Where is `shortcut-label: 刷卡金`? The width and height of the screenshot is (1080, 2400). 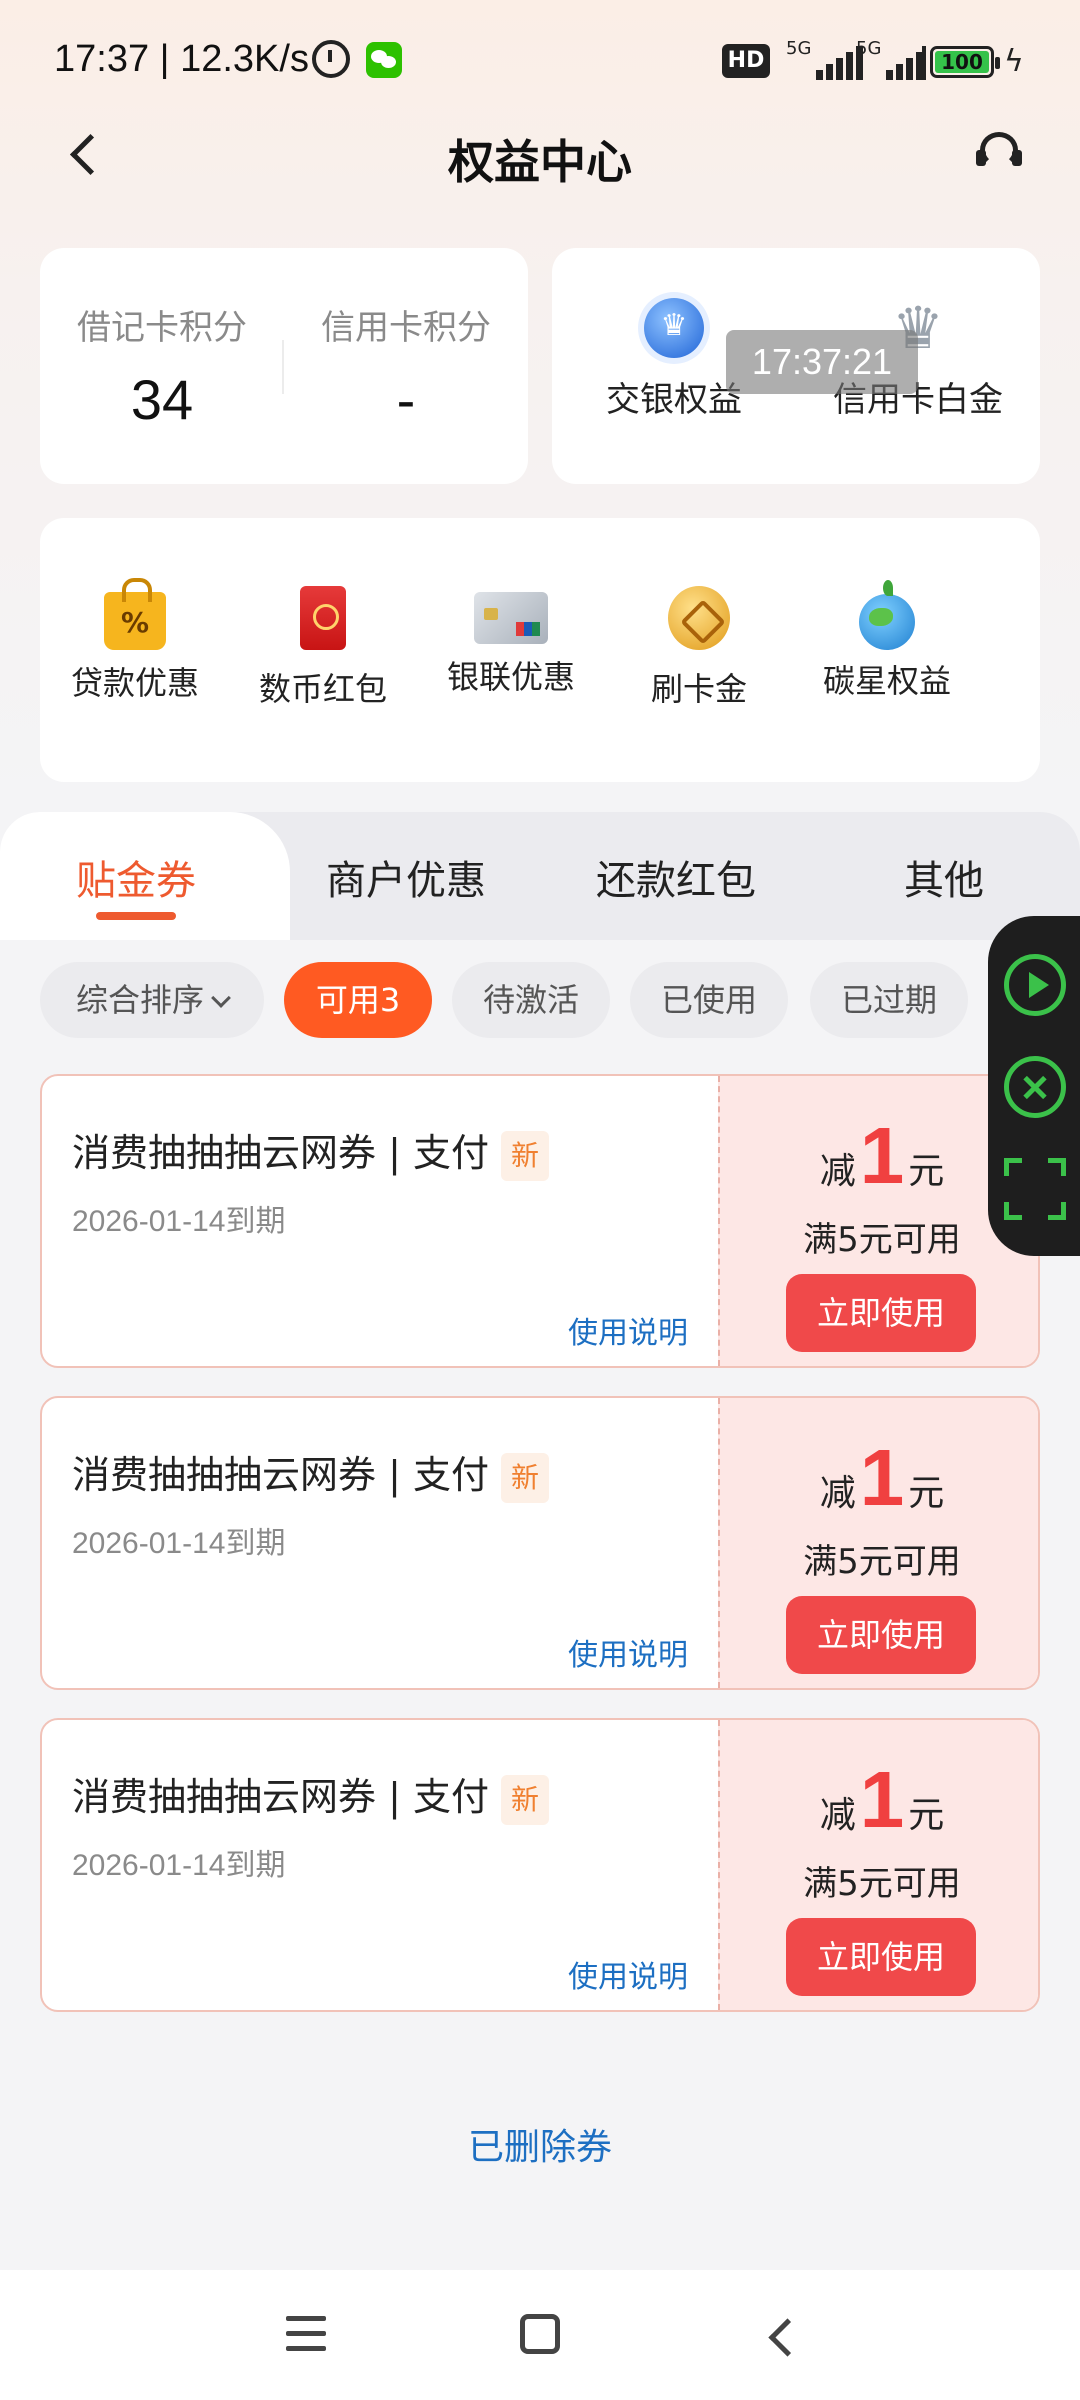
shortcut-label: 刷卡金 is located at coordinates (698, 689).